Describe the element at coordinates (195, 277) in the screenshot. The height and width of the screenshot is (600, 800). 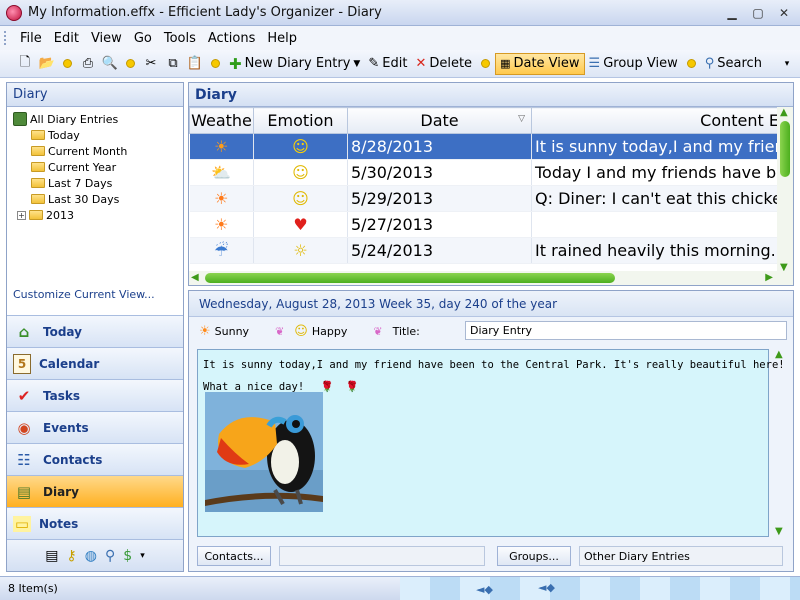
I see `scroll-left-icon: ◀` at that location.